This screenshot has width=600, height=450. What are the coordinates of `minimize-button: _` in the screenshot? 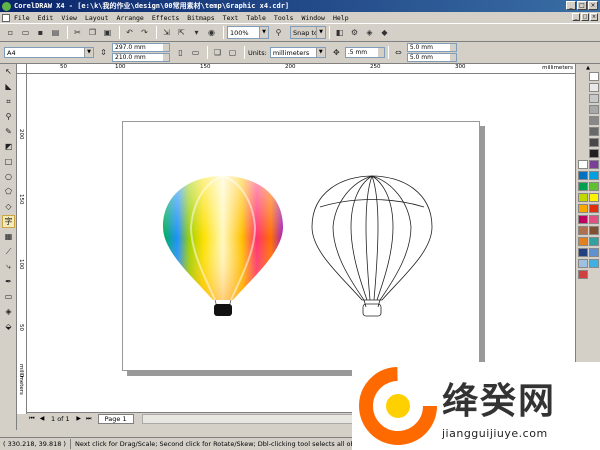 It's located at (571, 5).